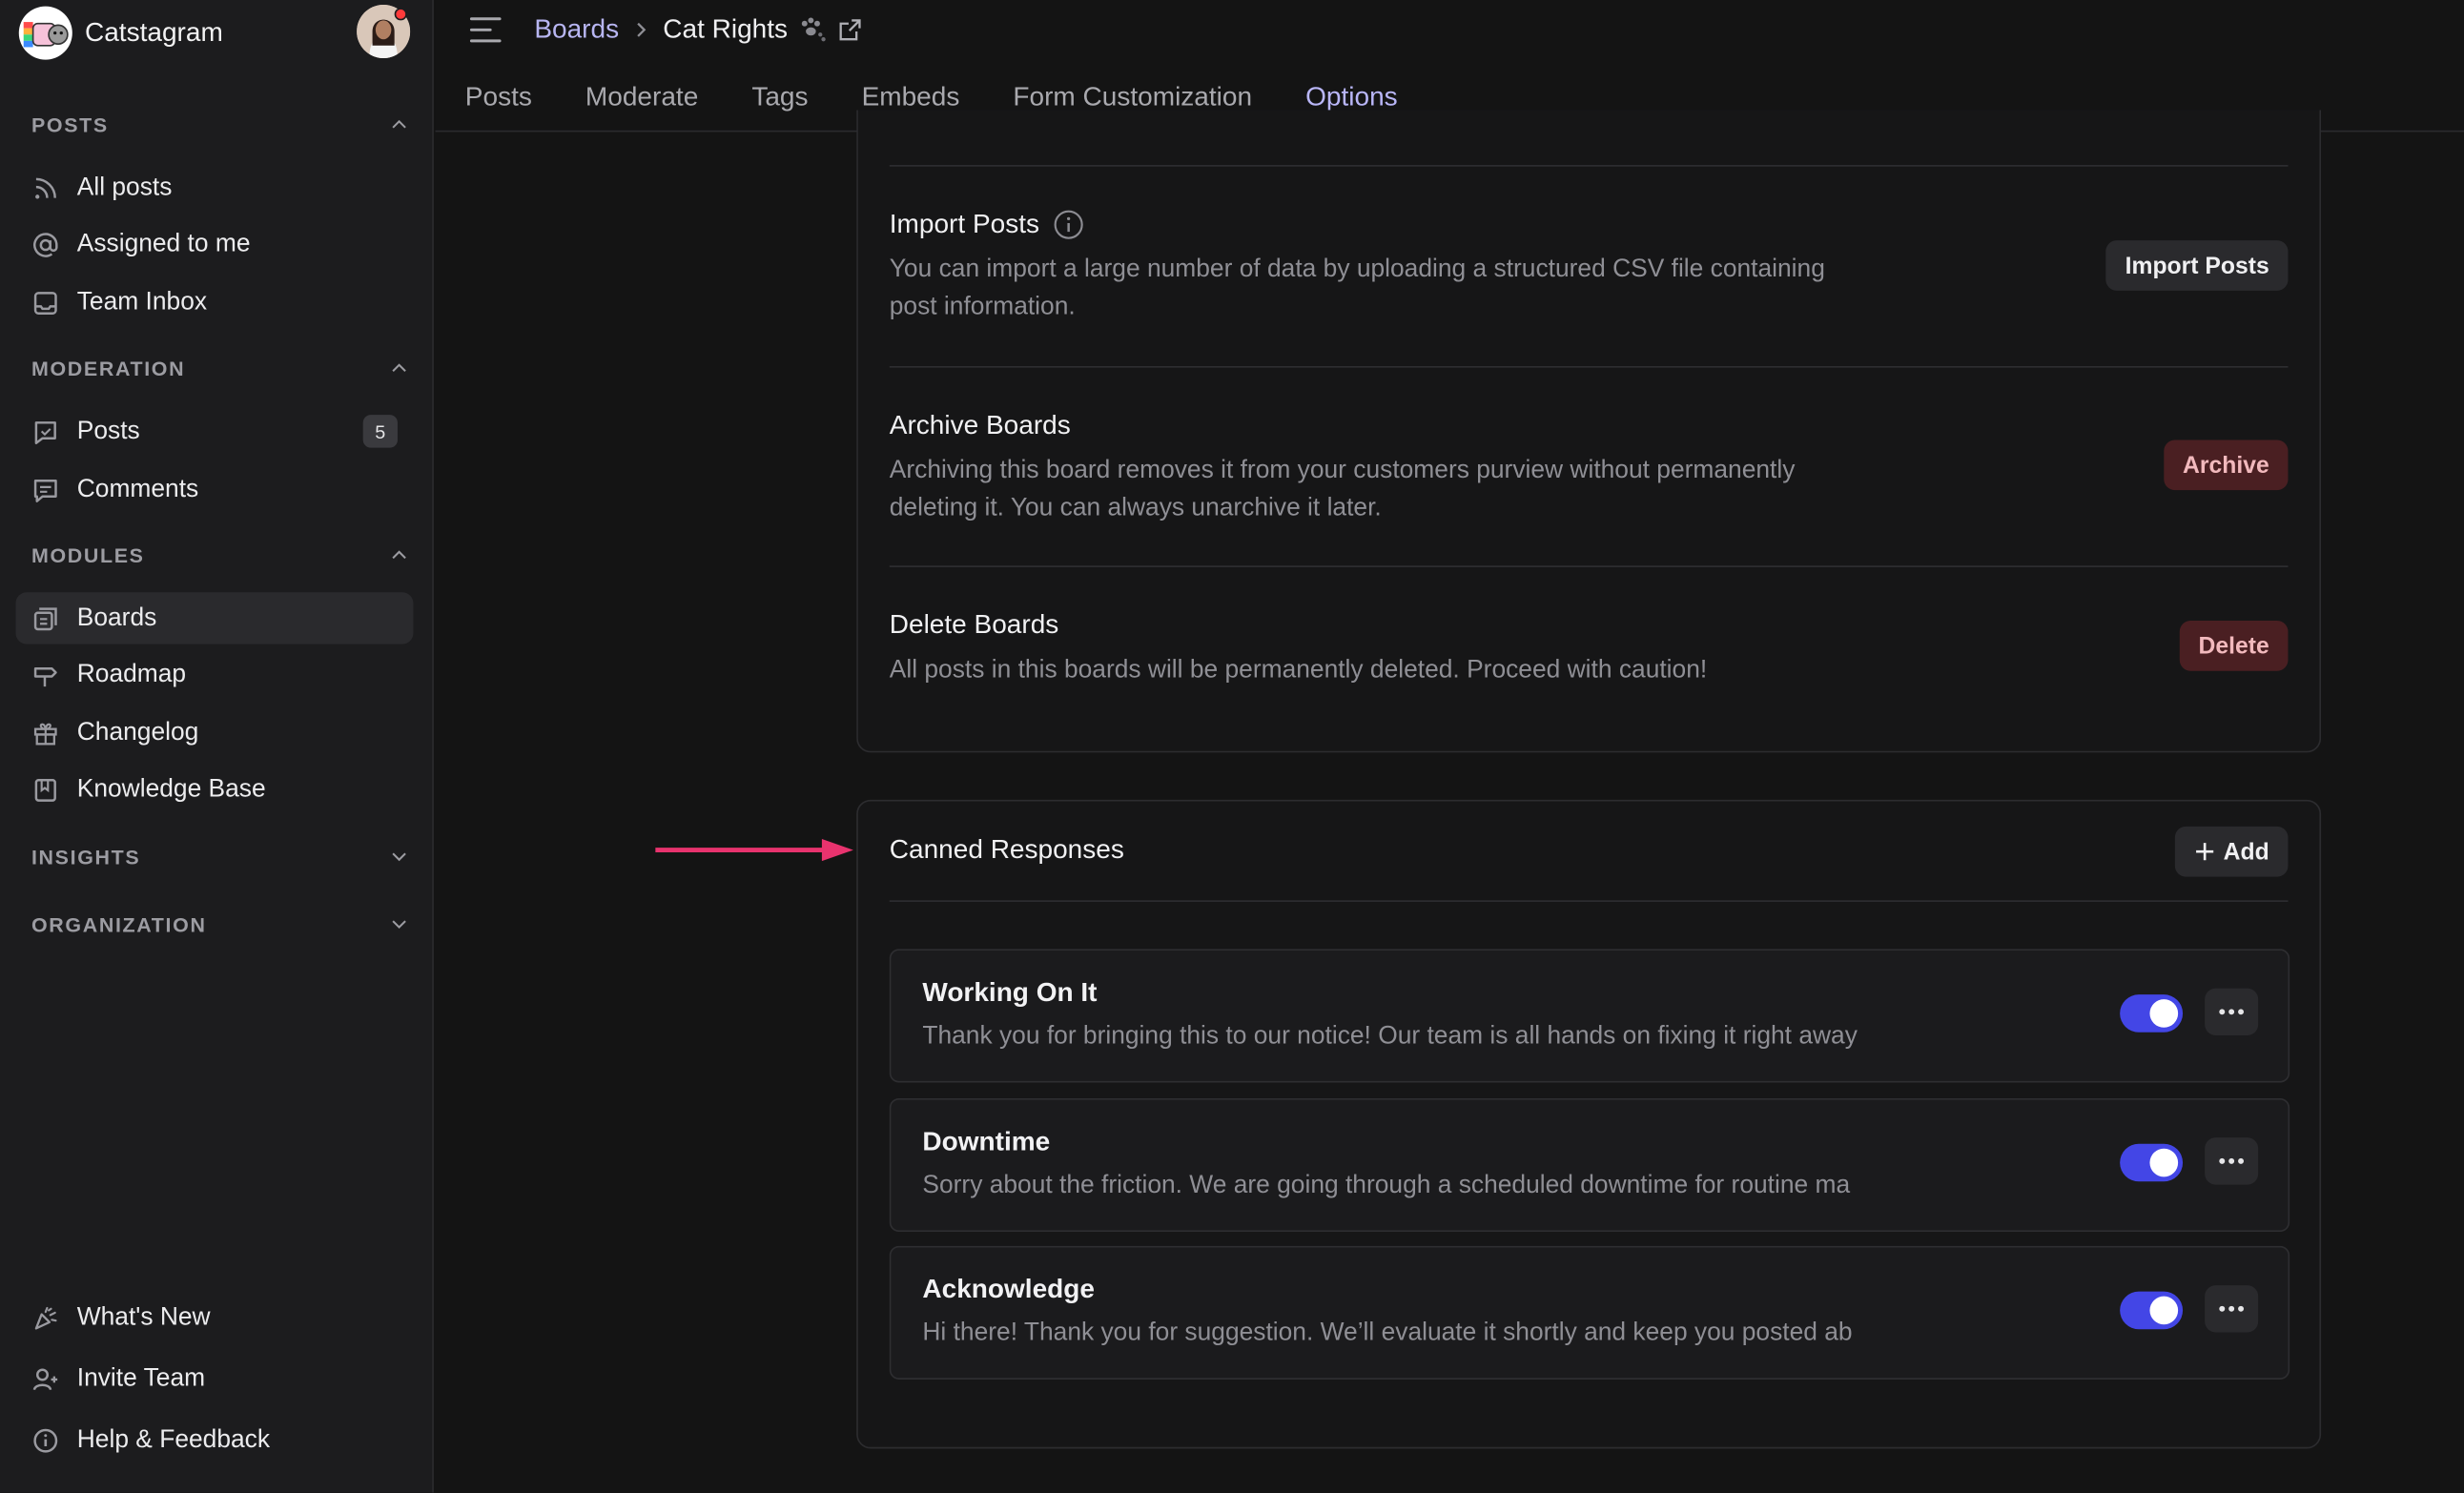 This screenshot has width=2464, height=1493. I want to click on chevron-right-icon, so click(640, 29).